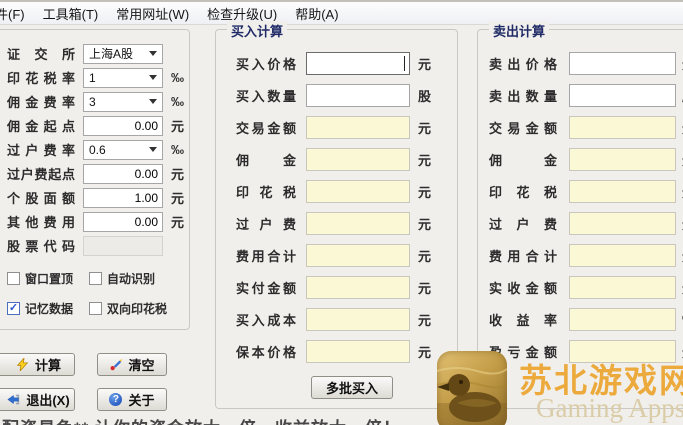 The width and height of the screenshot is (683, 425). What do you see at coordinates (266, 128) in the screenshot?
I see `buy-amount-label: 交易金额` at bounding box center [266, 128].